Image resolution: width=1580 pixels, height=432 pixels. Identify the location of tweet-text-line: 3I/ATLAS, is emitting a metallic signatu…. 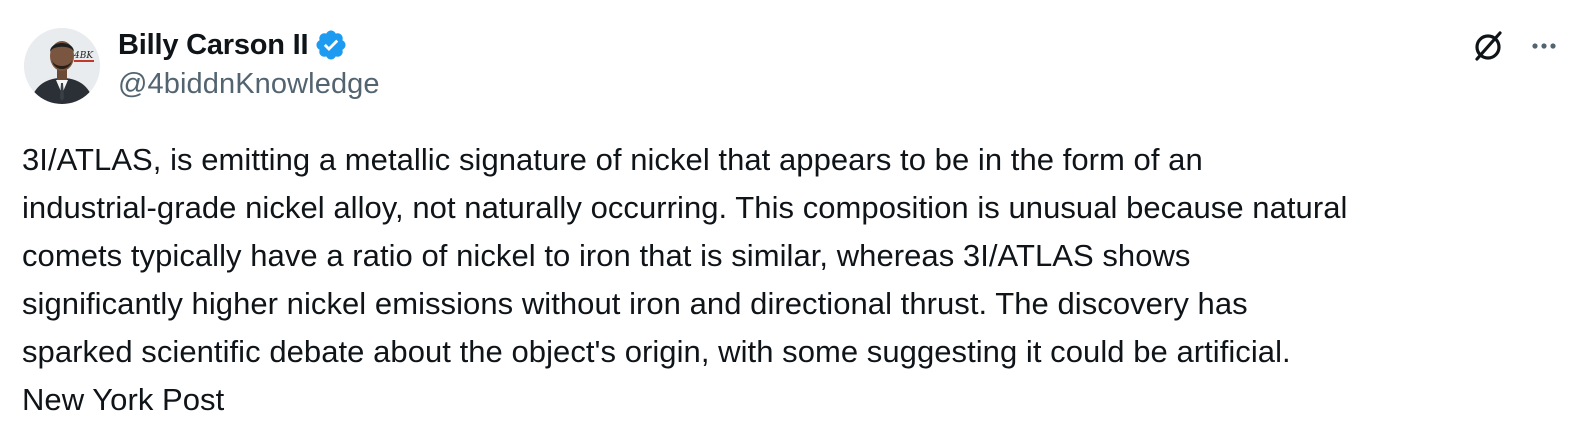
(612, 159).